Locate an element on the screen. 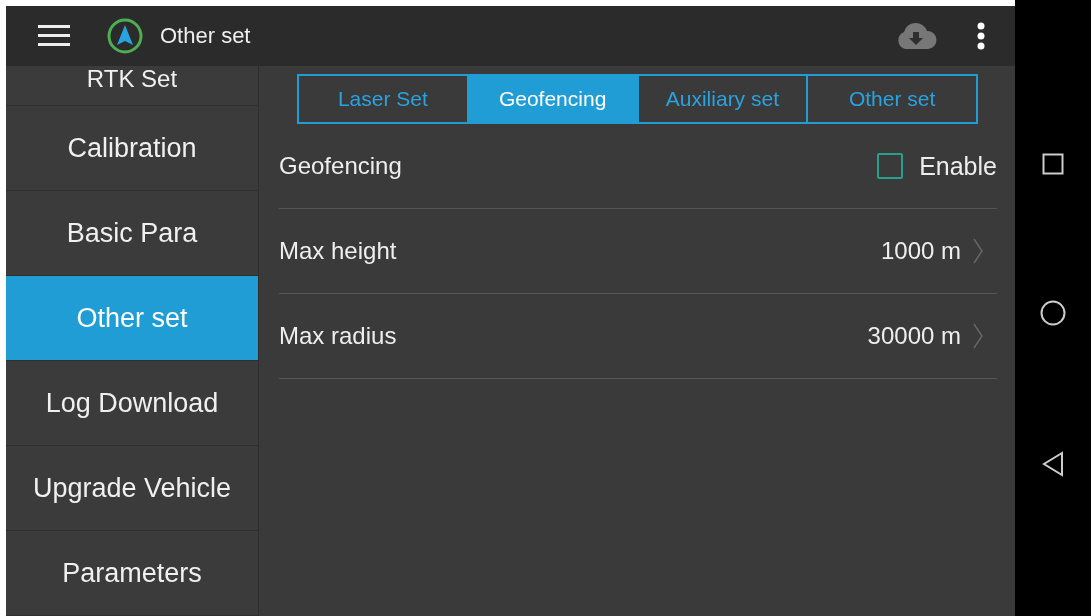 The width and height of the screenshot is (1091, 616). sidebar-item: Log Download is located at coordinates (132, 403).